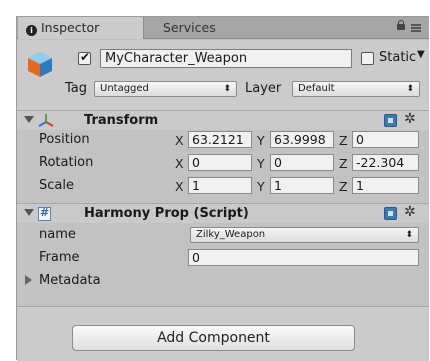  I want to click on tab-services-label: Services, so click(189, 27).